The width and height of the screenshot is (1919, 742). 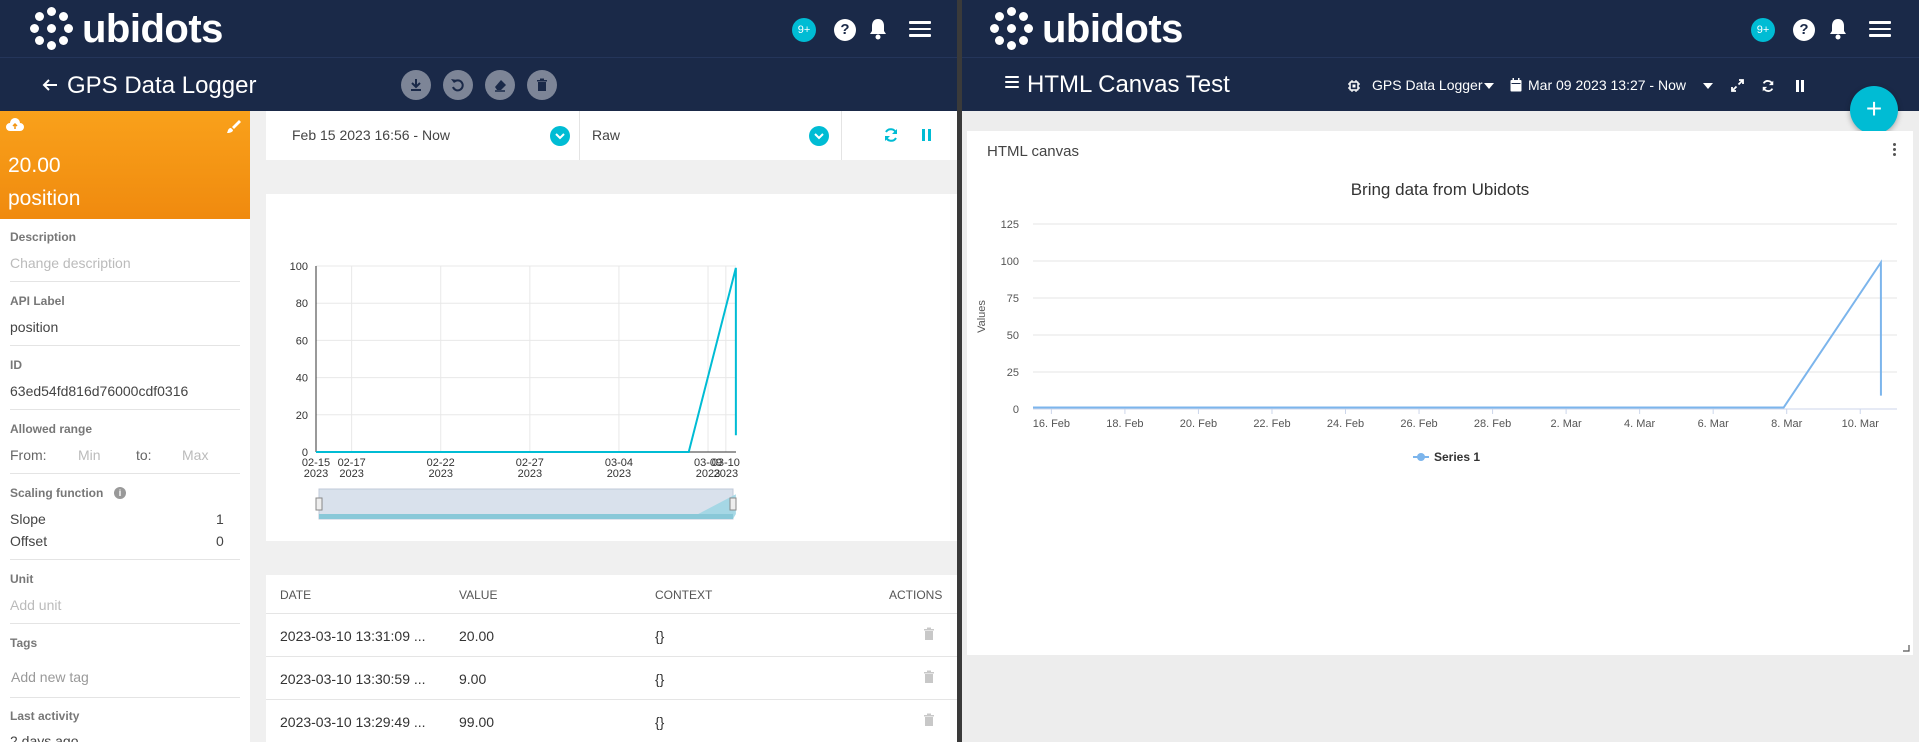 What do you see at coordinates (50, 677) in the screenshot?
I see `add-tag-input: Add new tag` at bounding box center [50, 677].